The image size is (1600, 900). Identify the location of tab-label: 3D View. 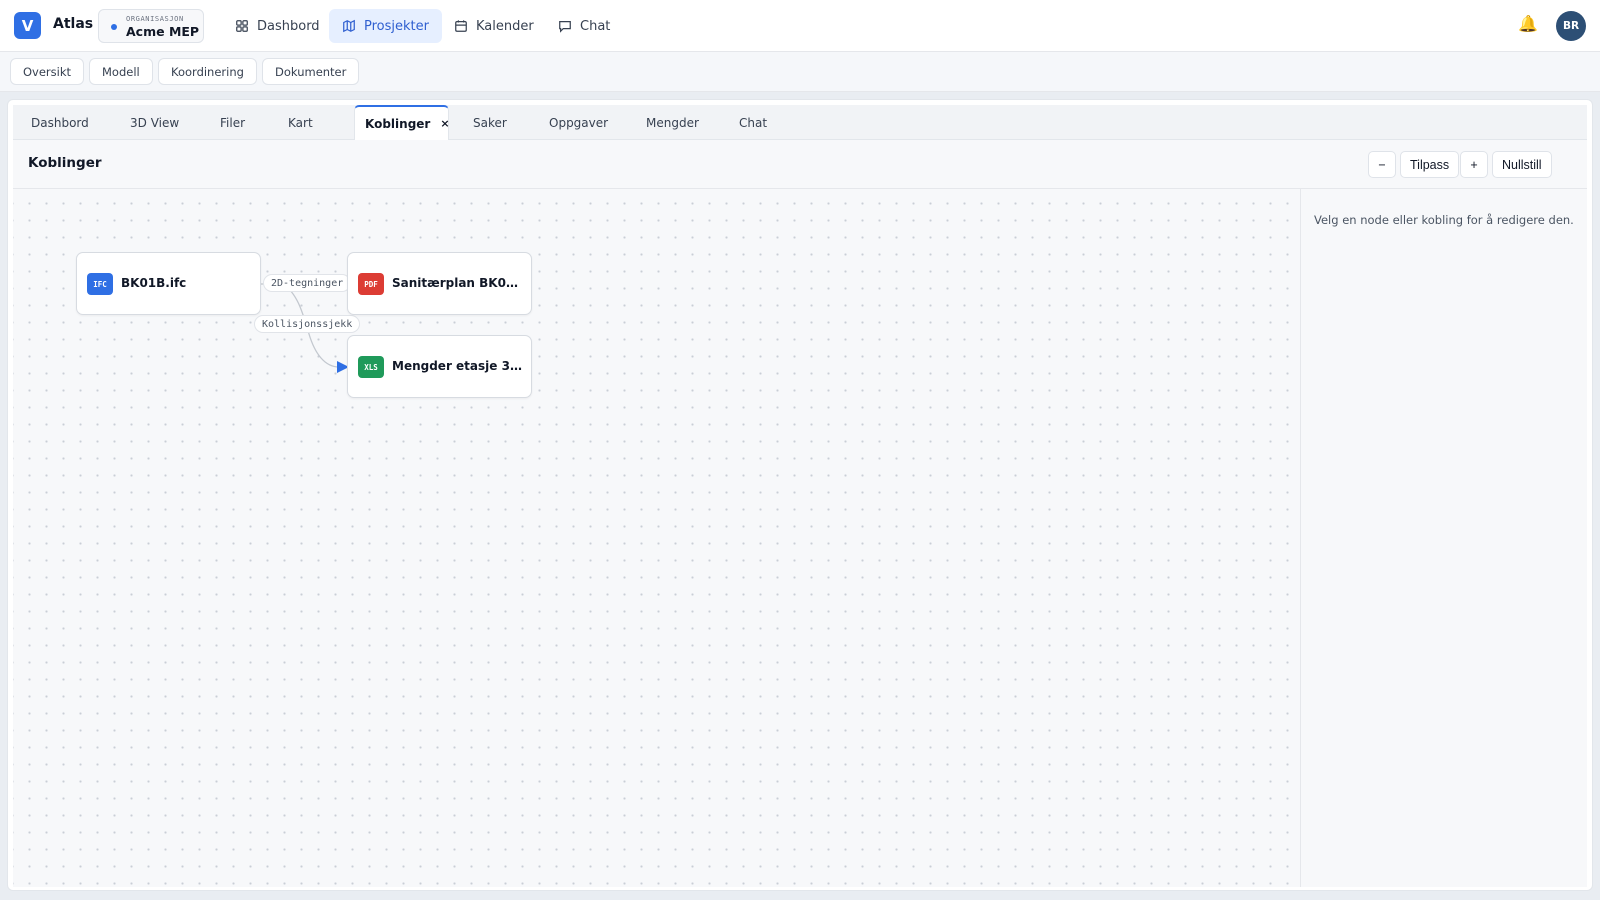
(155, 122).